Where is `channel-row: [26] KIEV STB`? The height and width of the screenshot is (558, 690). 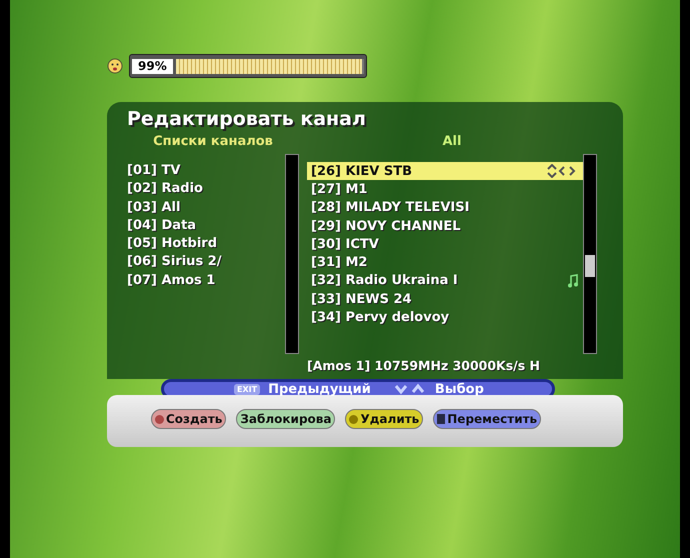
channel-row: [26] KIEV STB is located at coordinates (445, 171).